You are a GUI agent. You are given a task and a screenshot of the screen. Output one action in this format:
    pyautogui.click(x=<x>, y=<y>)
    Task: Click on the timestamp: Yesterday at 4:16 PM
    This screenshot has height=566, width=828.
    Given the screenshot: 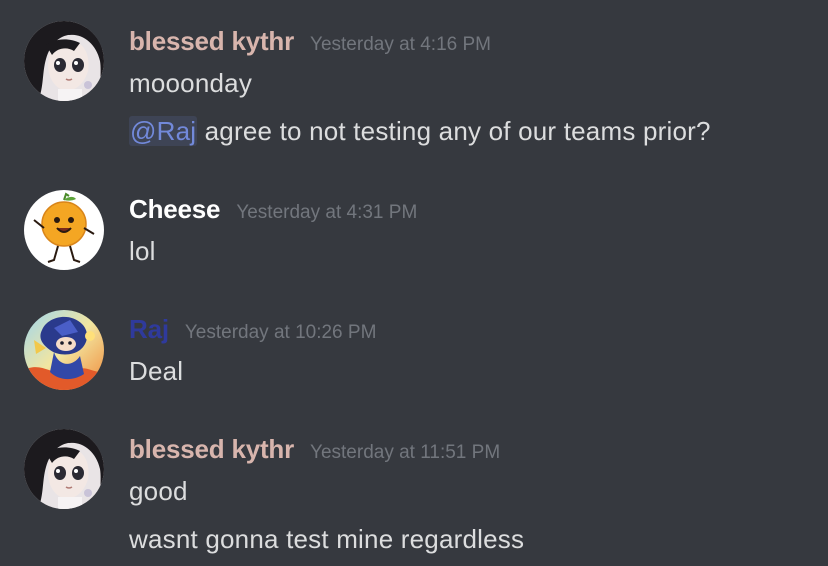 What is the action you would take?
    pyautogui.click(x=400, y=44)
    